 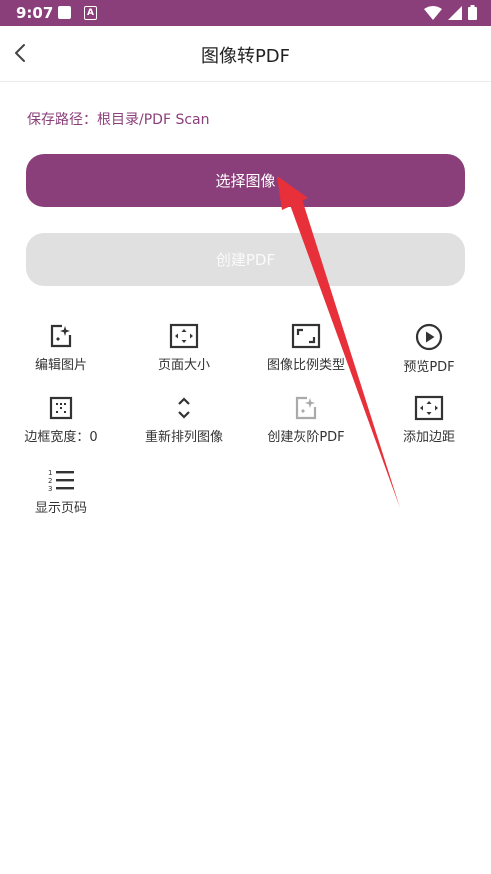 I want to click on create-pdf-button: 创建PDF, so click(x=245, y=259).